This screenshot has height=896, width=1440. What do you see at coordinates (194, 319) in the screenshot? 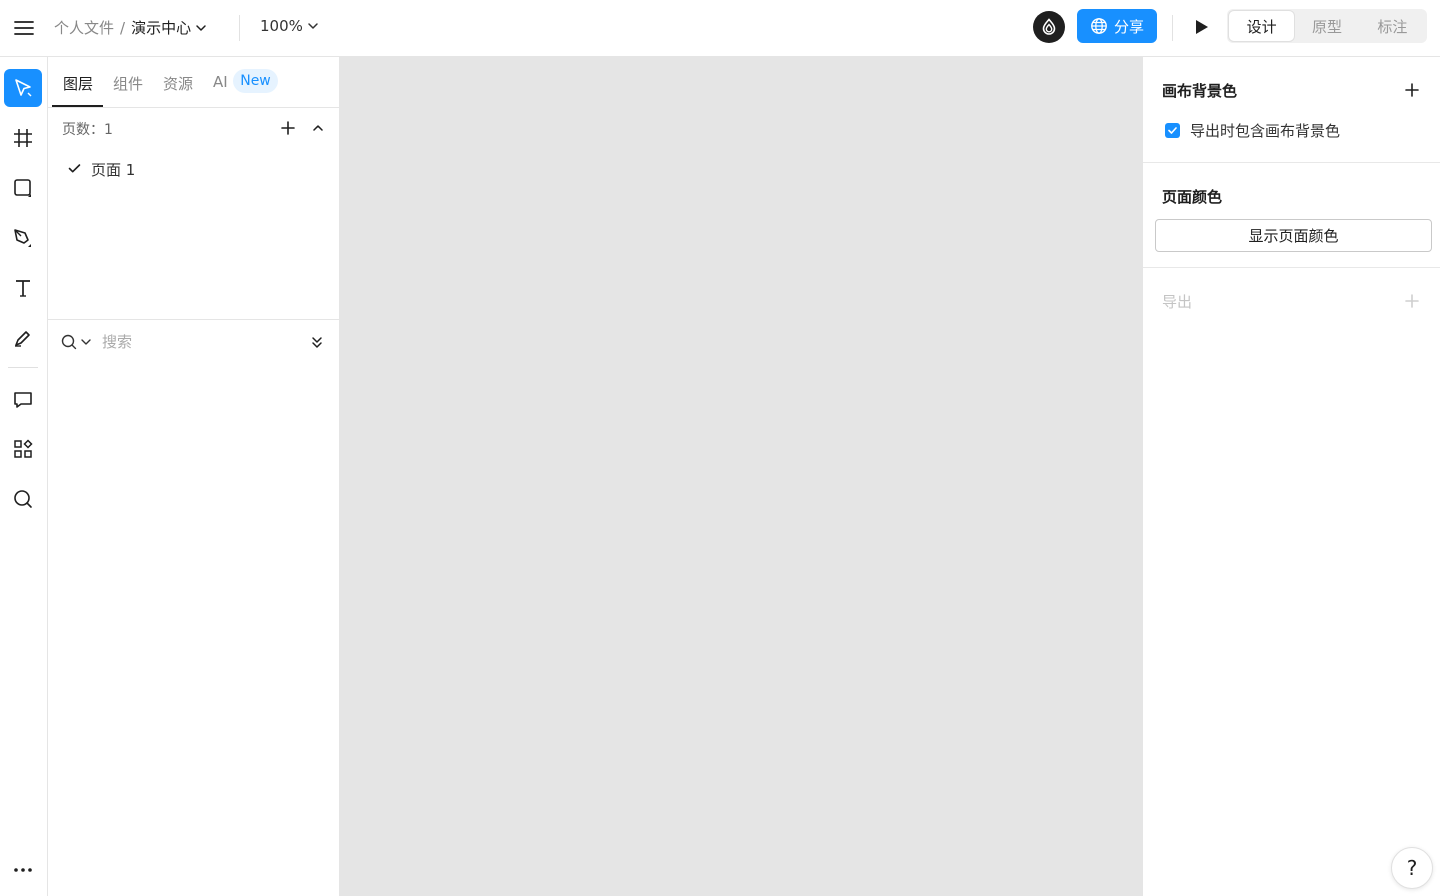
I see `panel-divider` at bounding box center [194, 319].